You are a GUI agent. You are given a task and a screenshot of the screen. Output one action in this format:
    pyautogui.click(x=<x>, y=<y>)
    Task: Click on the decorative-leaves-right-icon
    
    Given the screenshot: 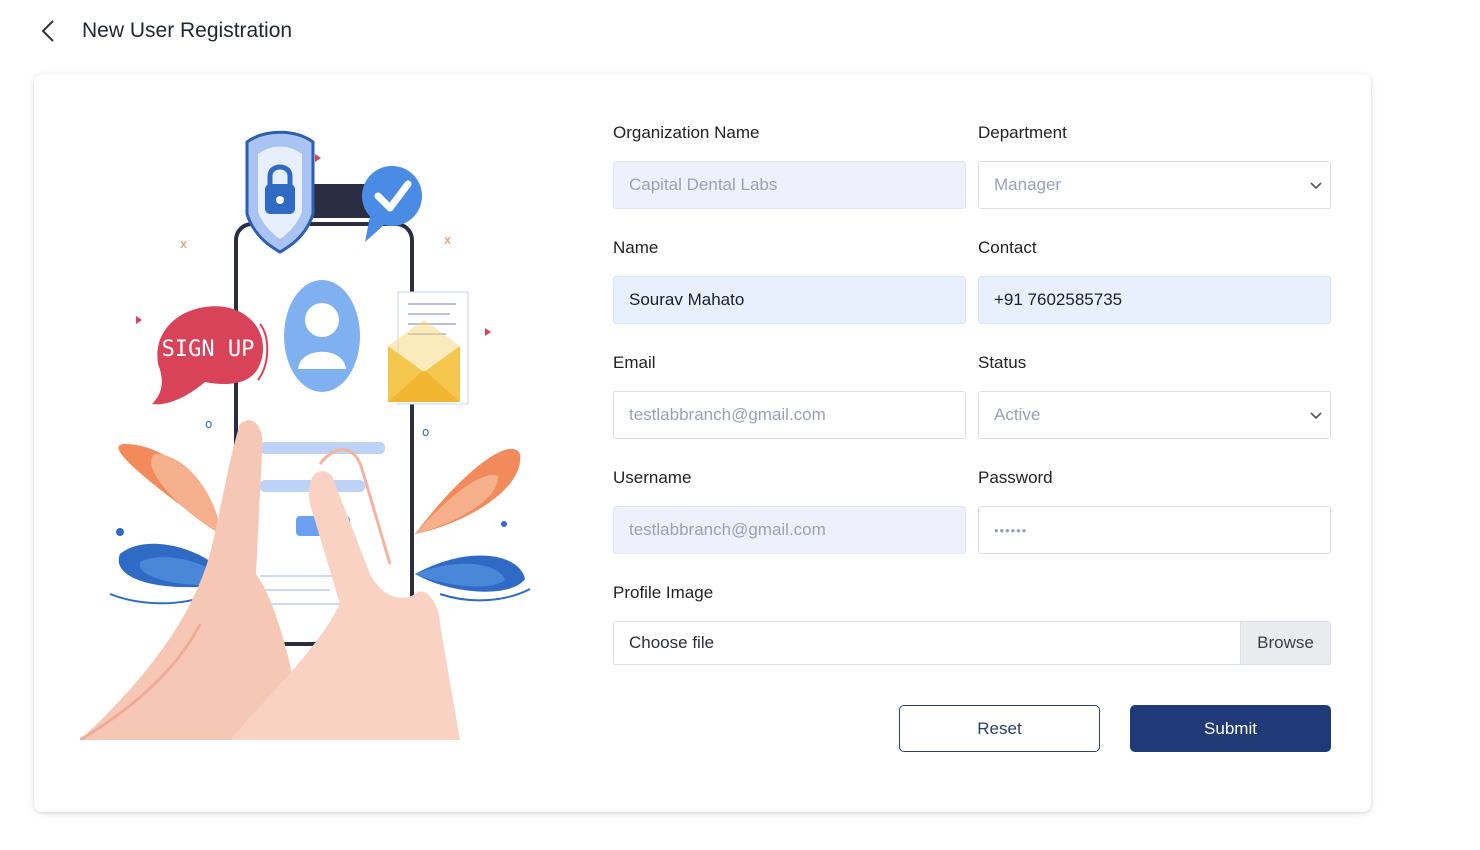 What is the action you would take?
    pyautogui.click(x=473, y=525)
    